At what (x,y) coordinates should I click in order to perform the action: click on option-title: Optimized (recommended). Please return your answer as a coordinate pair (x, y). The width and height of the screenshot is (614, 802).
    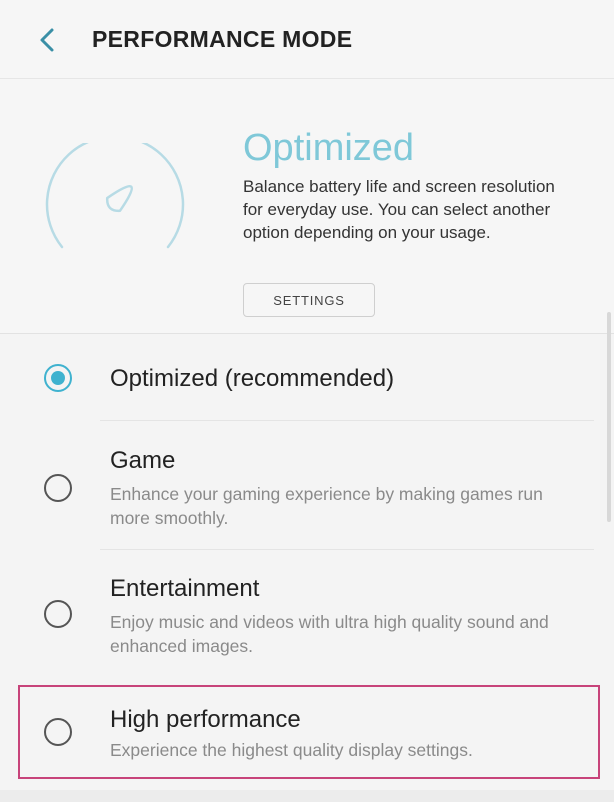
    Looking at the image, I should click on (252, 378).